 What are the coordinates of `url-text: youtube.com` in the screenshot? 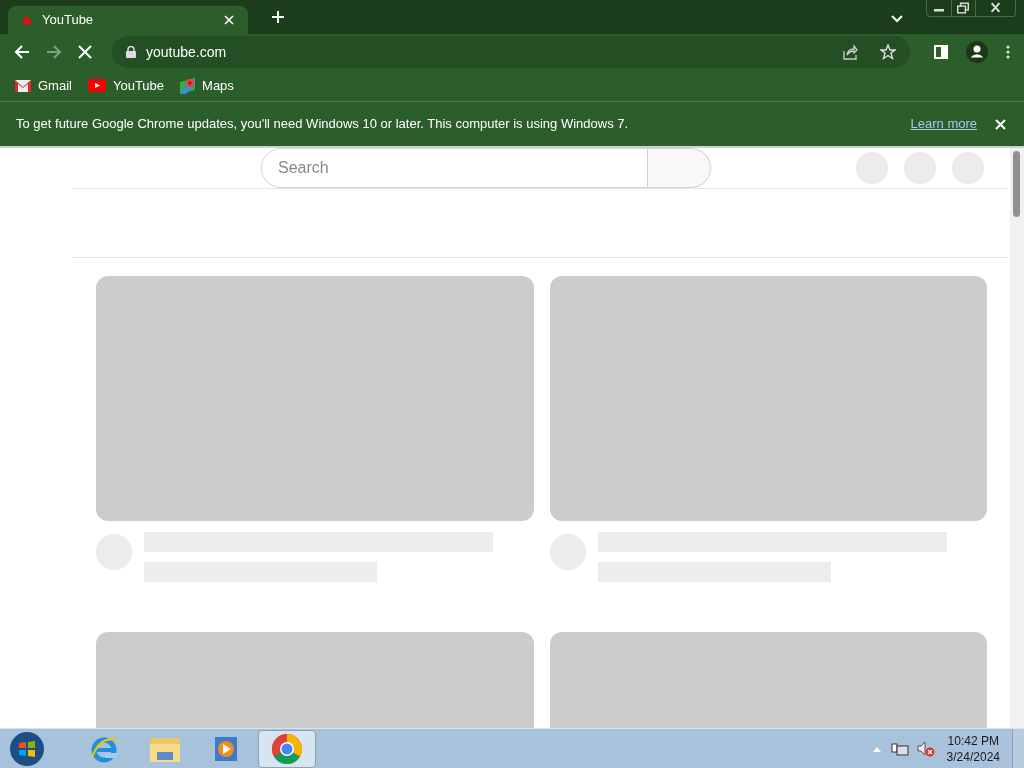 It's located at (187, 52).